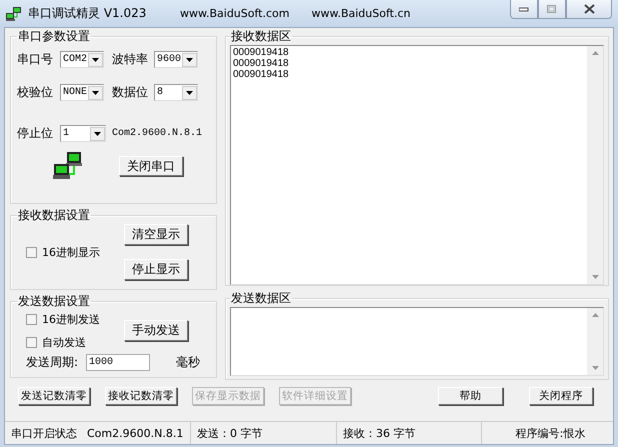 This screenshot has width=618, height=447. Describe the element at coordinates (35, 133) in the screenshot. I see `field-label: 停止位` at that location.